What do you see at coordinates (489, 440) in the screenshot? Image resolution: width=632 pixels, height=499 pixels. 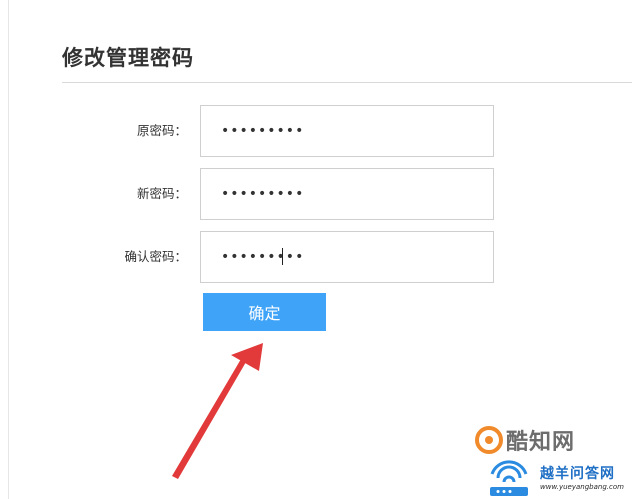 I see `kuzhi-logo-icon` at bounding box center [489, 440].